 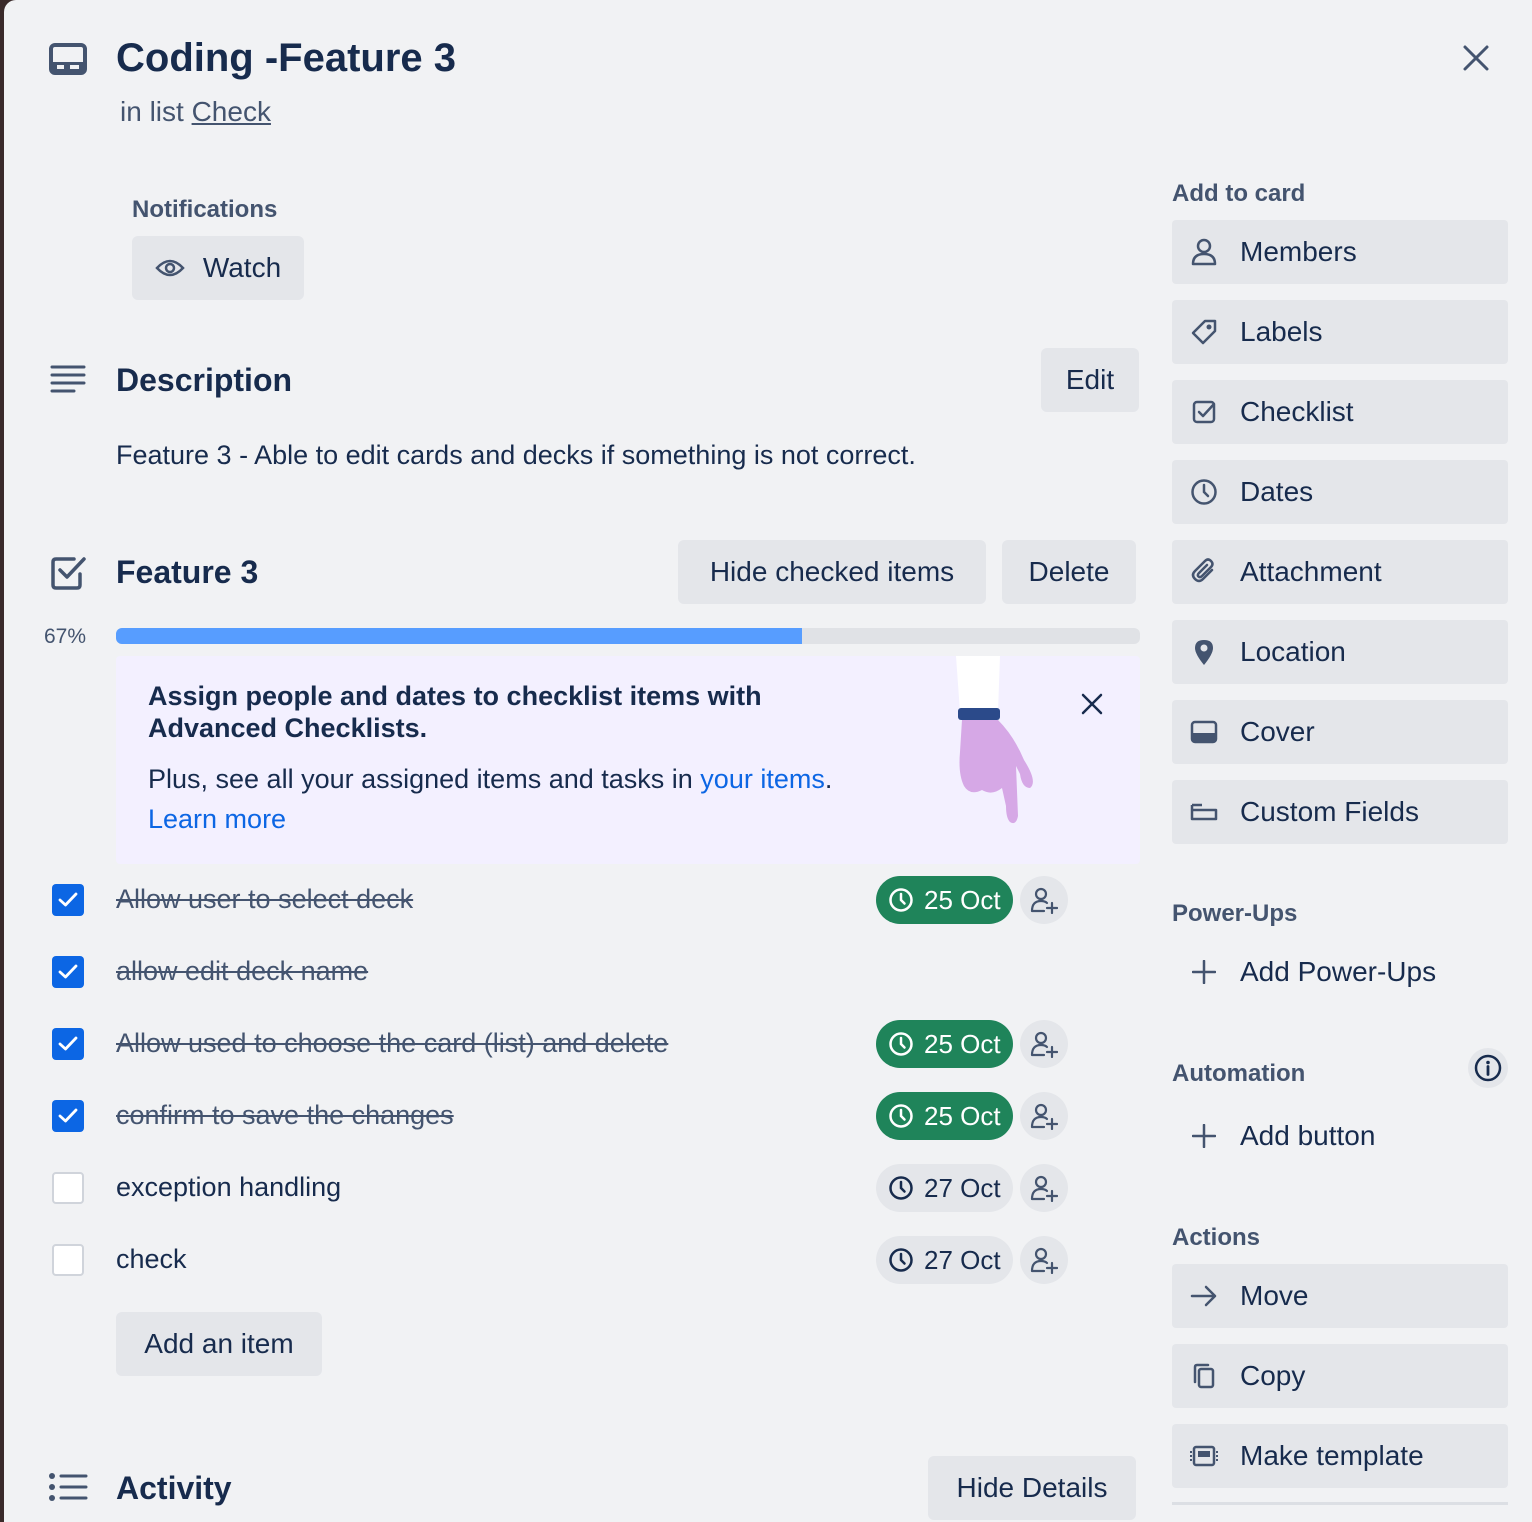 I want to click on your-items-link: your items, so click(x=762, y=779).